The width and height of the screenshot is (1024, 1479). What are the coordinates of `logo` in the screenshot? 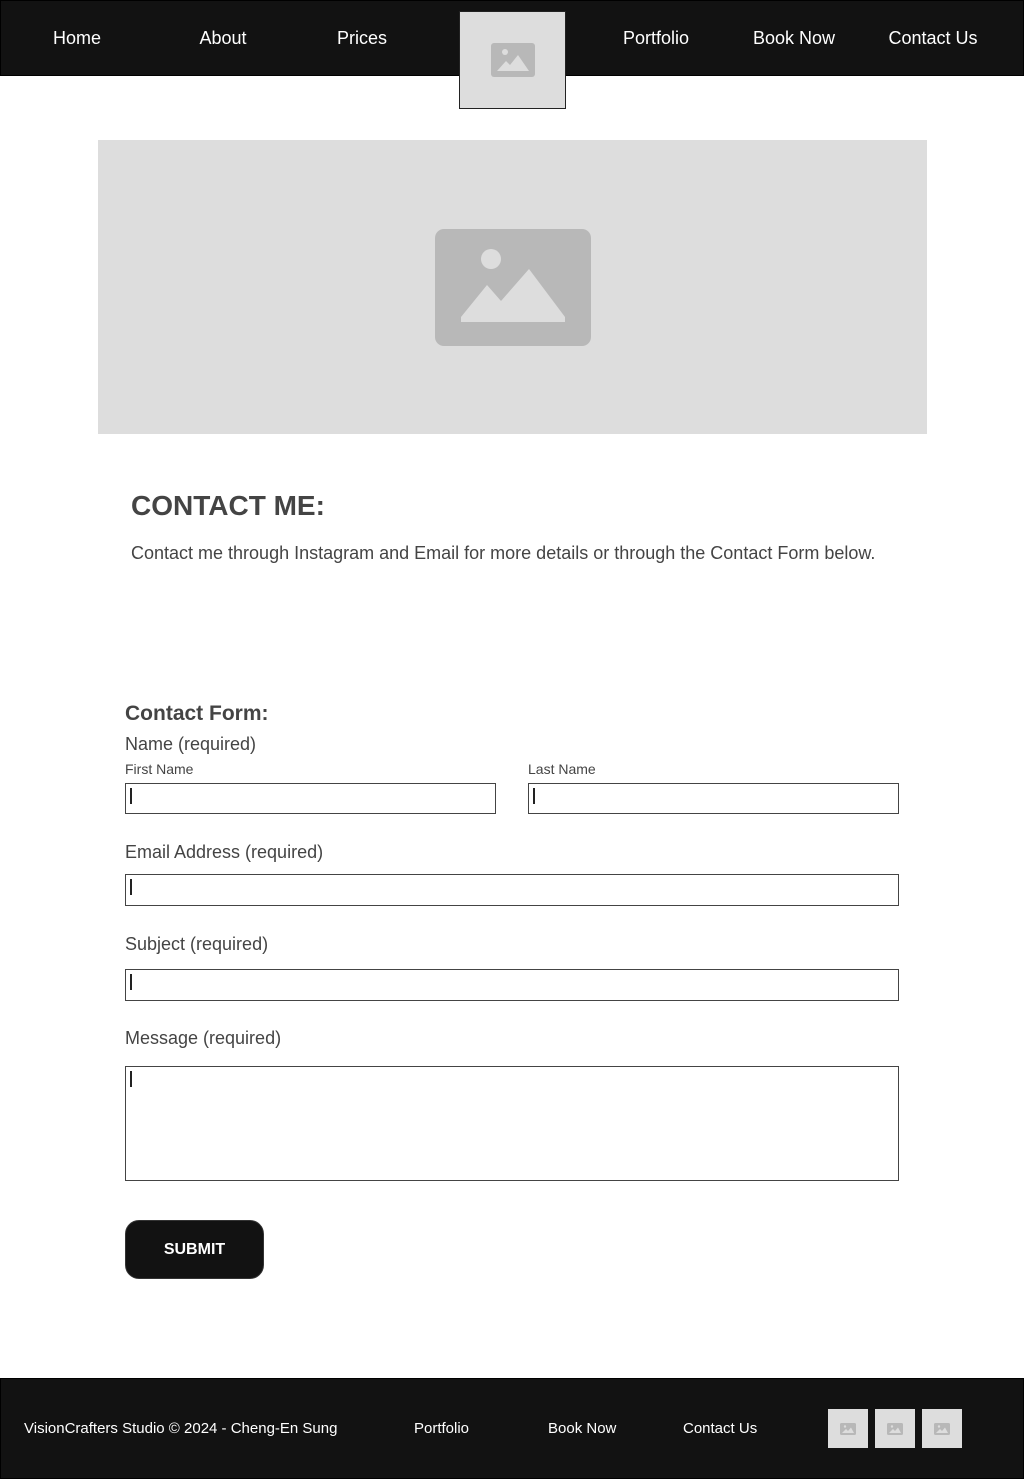 It's located at (512, 60).